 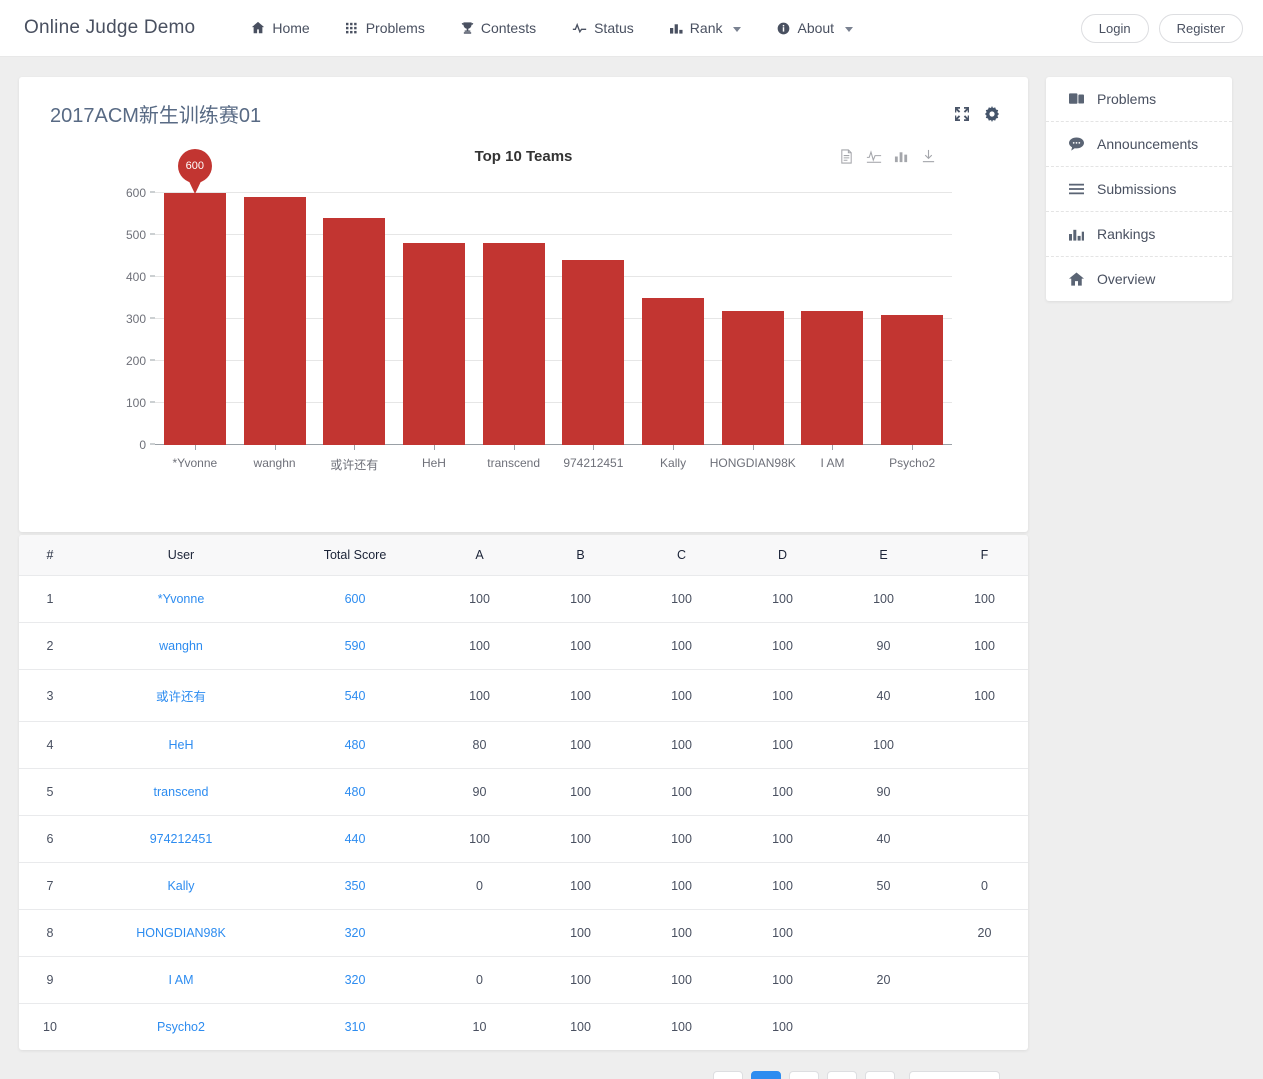 I want to click on bar-group: transcend, so click(x=514, y=331).